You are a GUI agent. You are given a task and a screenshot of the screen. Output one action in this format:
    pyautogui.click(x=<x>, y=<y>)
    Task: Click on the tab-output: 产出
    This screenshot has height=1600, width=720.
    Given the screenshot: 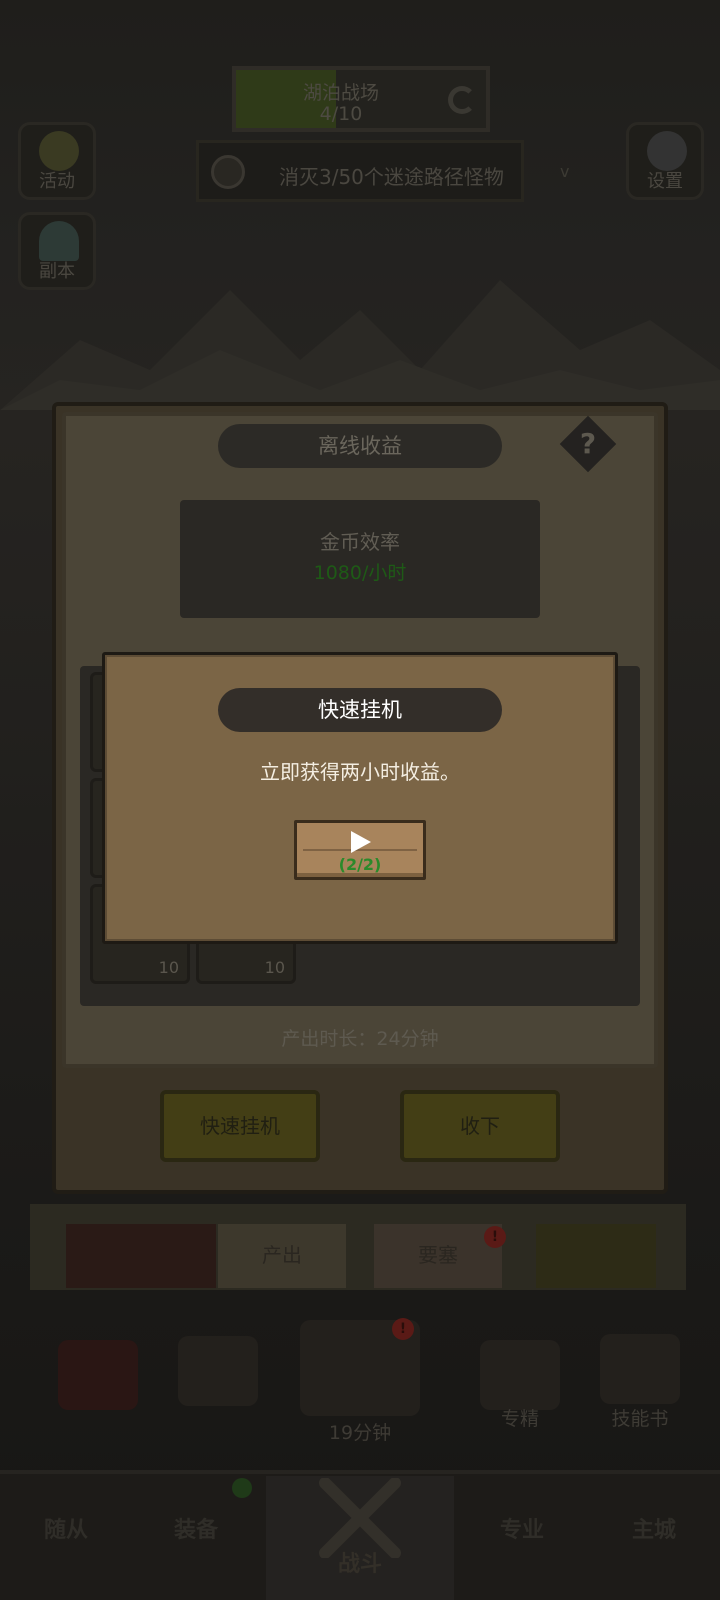 What is the action you would take?
    pyautogui.click(x=282, y=1256)
    